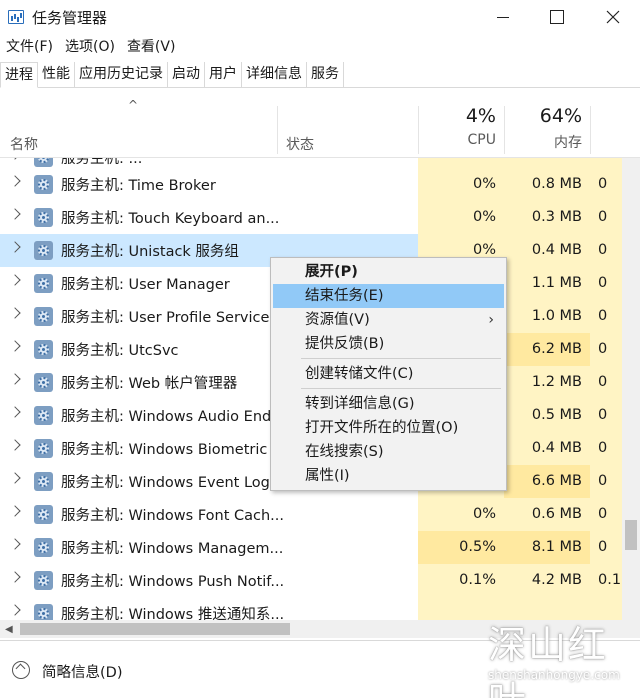 The width and height of the screenshot is (640, 698). What do you see at coordinates (311, 514) in the screenshot?
I see `table-row: 服务主机: Windows Font Cach... 0% 0.6 MB 0` at bounding box center [311, 514].